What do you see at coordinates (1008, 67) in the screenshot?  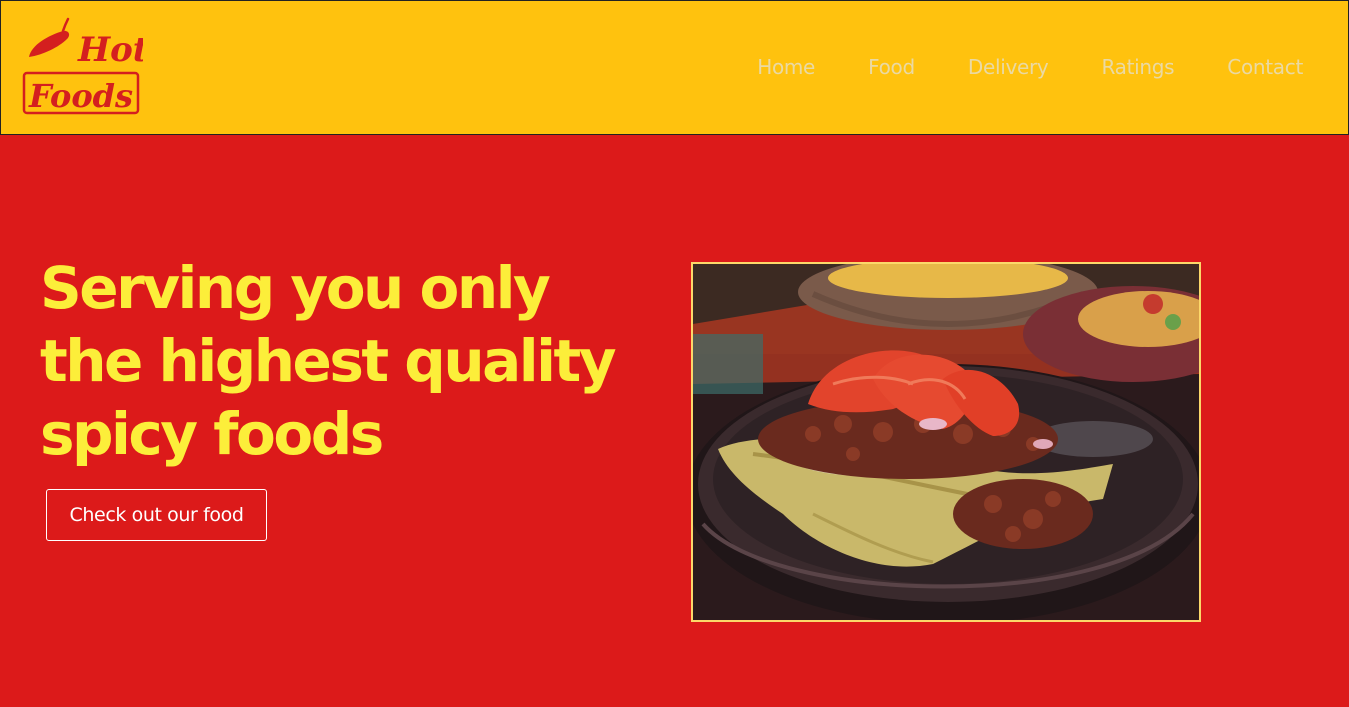 I see `nav-delivery: Delivery` at bounding box center [1008, 67].